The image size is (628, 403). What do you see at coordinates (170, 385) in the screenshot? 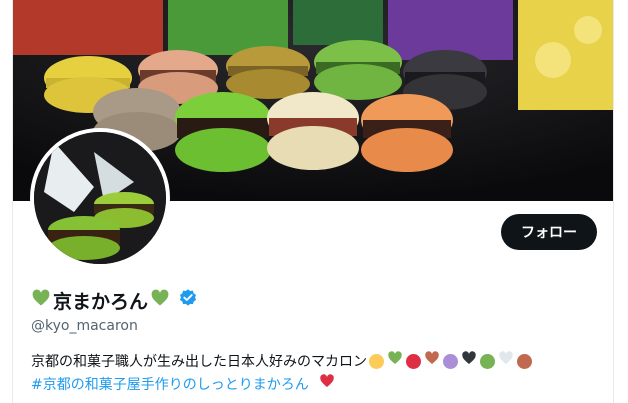
I see `bio-hashtag-link: #京都の和菓子屋手作りのしっとりまかろん` at bounding box center [170, 385].